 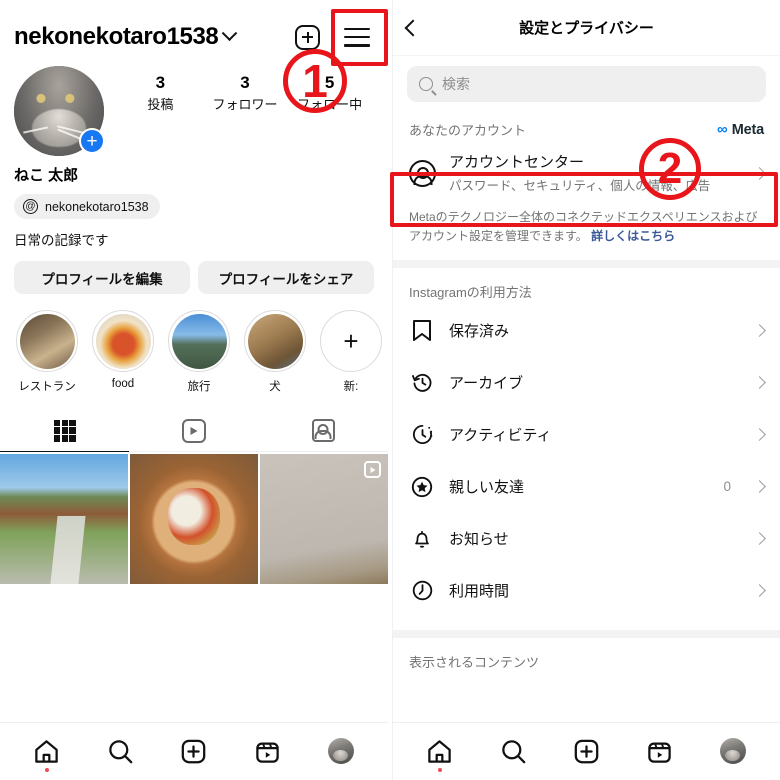 What do you see at coordinates (160, 82) in the screenshot?
I see `stat-value: 3` at bounding box center [160, 82].